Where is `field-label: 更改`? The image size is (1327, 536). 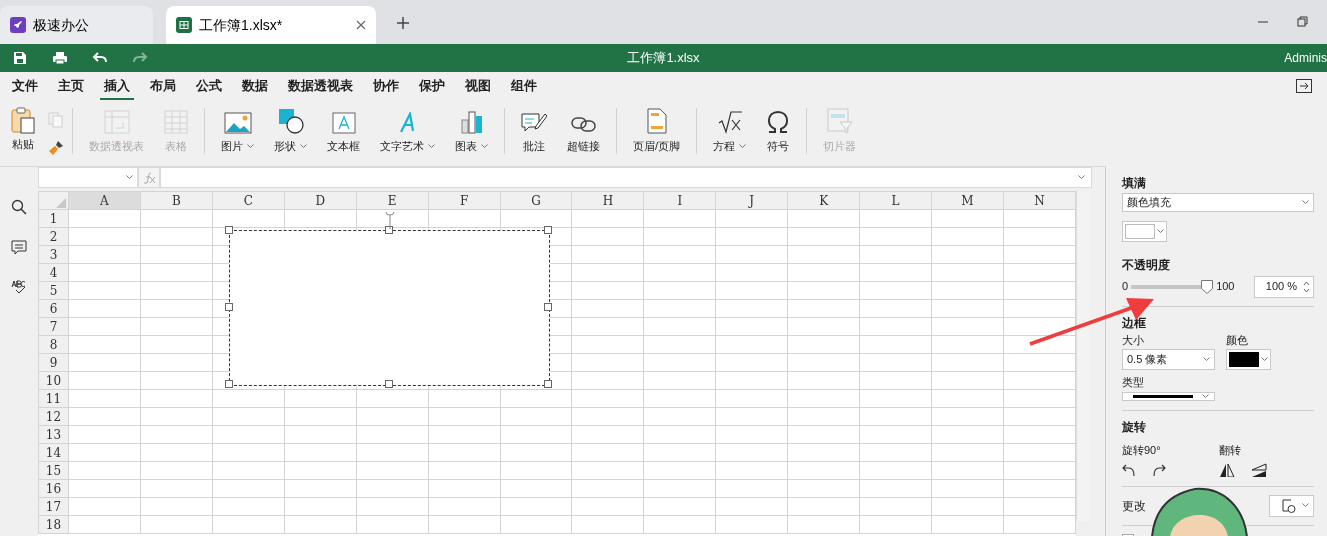
field-label: 更改 is located at coordinates (1134, 506).